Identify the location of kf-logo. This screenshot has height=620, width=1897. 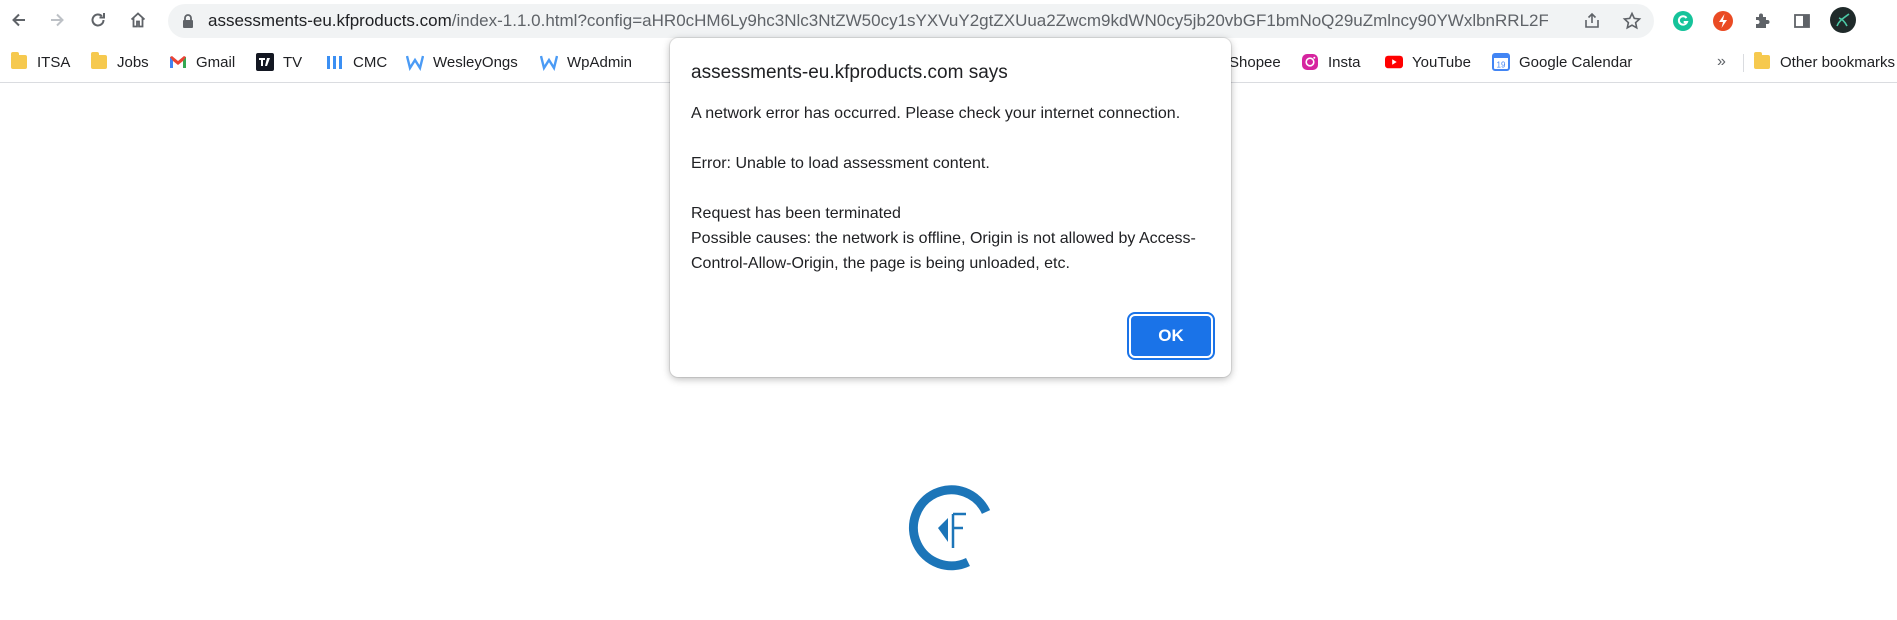
(949, 528).